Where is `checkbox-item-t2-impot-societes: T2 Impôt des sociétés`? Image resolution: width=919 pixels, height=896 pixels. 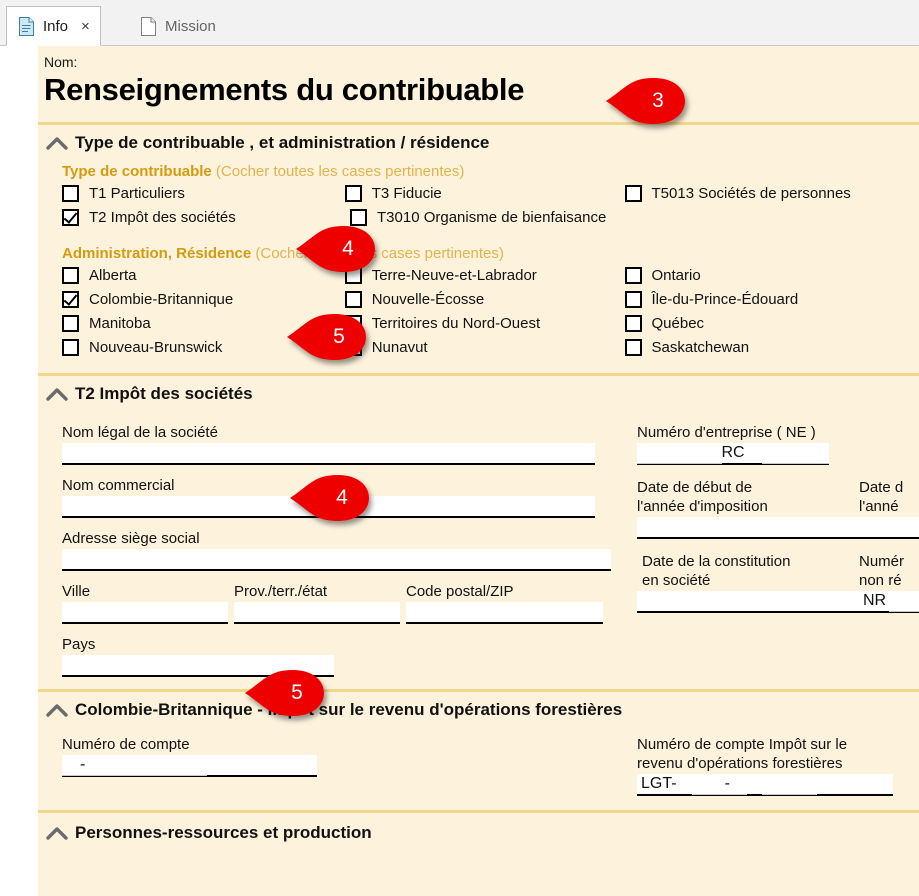 checkbox-item-t2-impot-societes: T2 Impôt des sociétés is located at coordinates (206, 217).